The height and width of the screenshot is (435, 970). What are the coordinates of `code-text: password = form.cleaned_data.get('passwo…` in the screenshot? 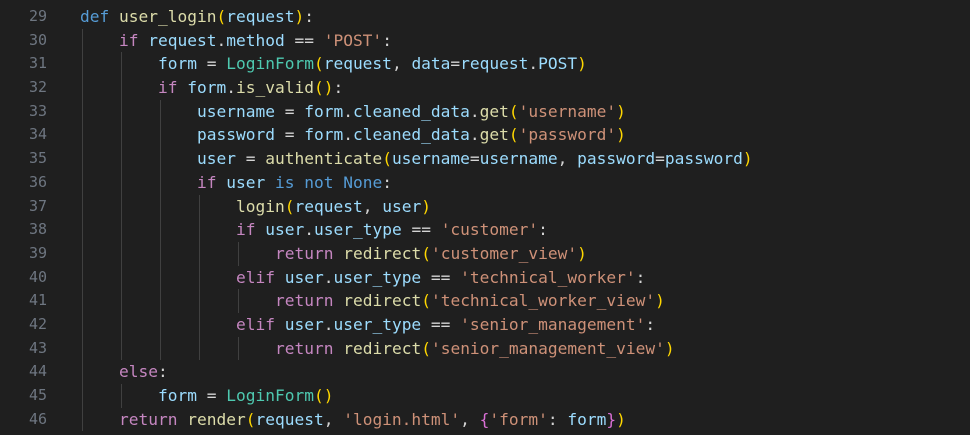 It's located at (353, 135).